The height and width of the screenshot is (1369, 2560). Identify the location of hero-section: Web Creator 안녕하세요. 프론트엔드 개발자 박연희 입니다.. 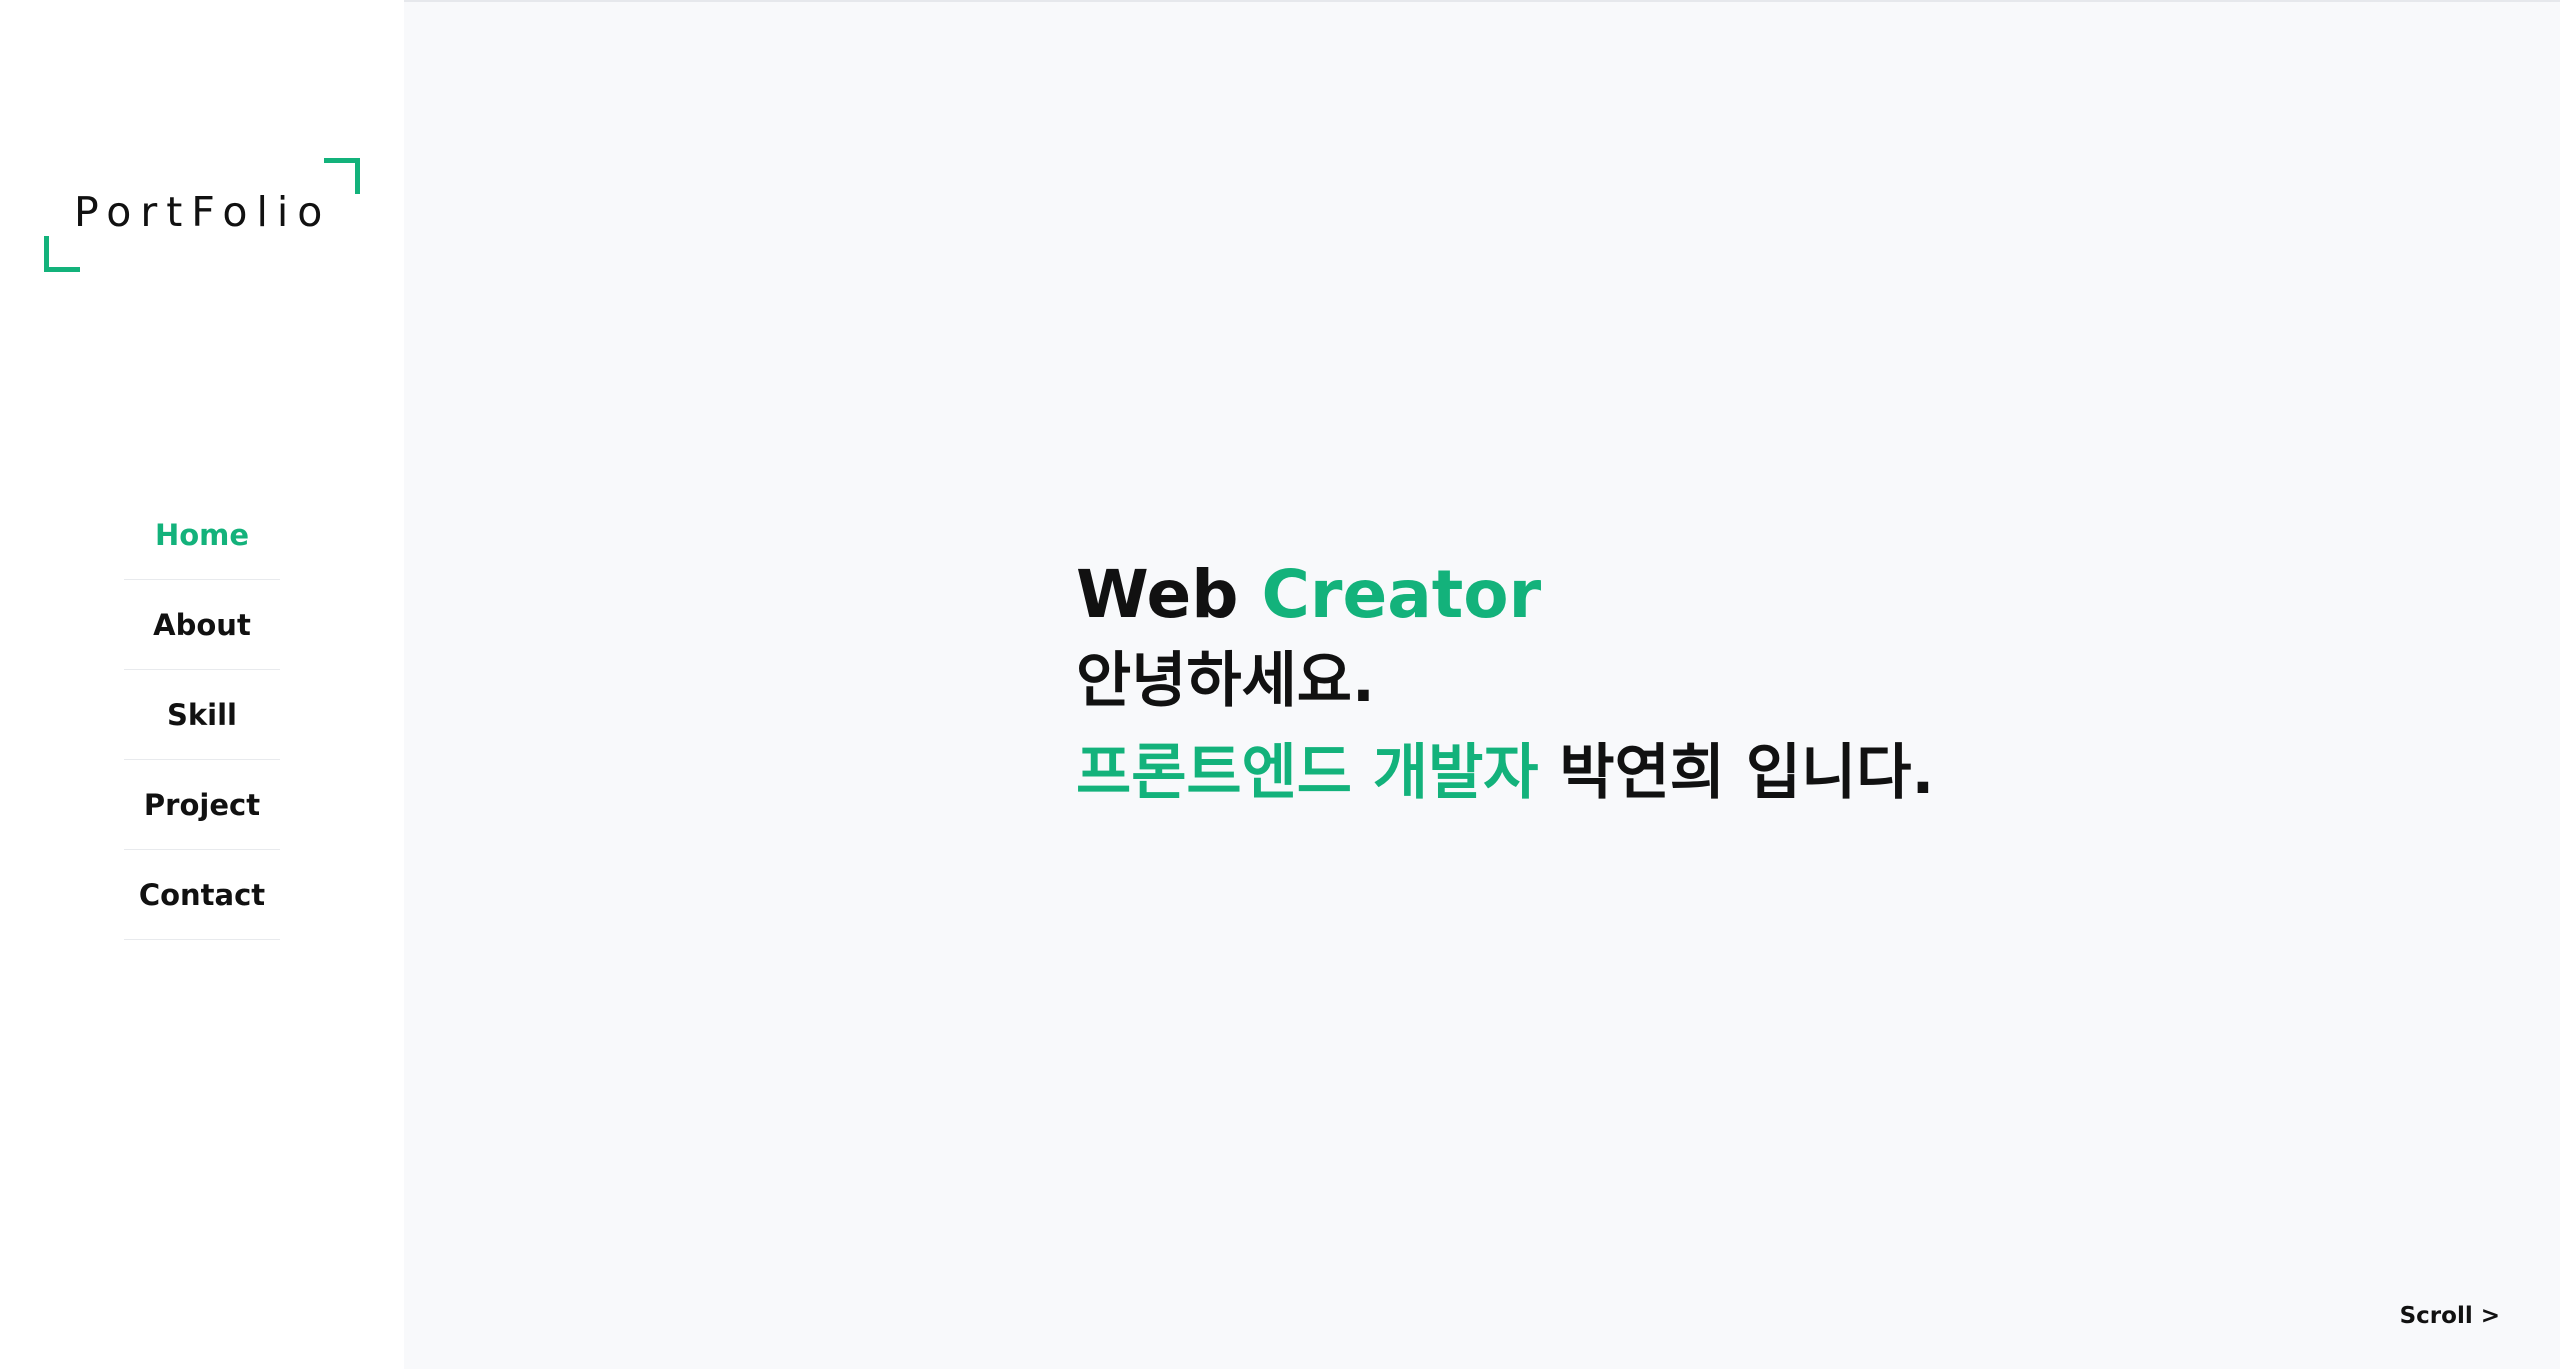
(1505, 687).